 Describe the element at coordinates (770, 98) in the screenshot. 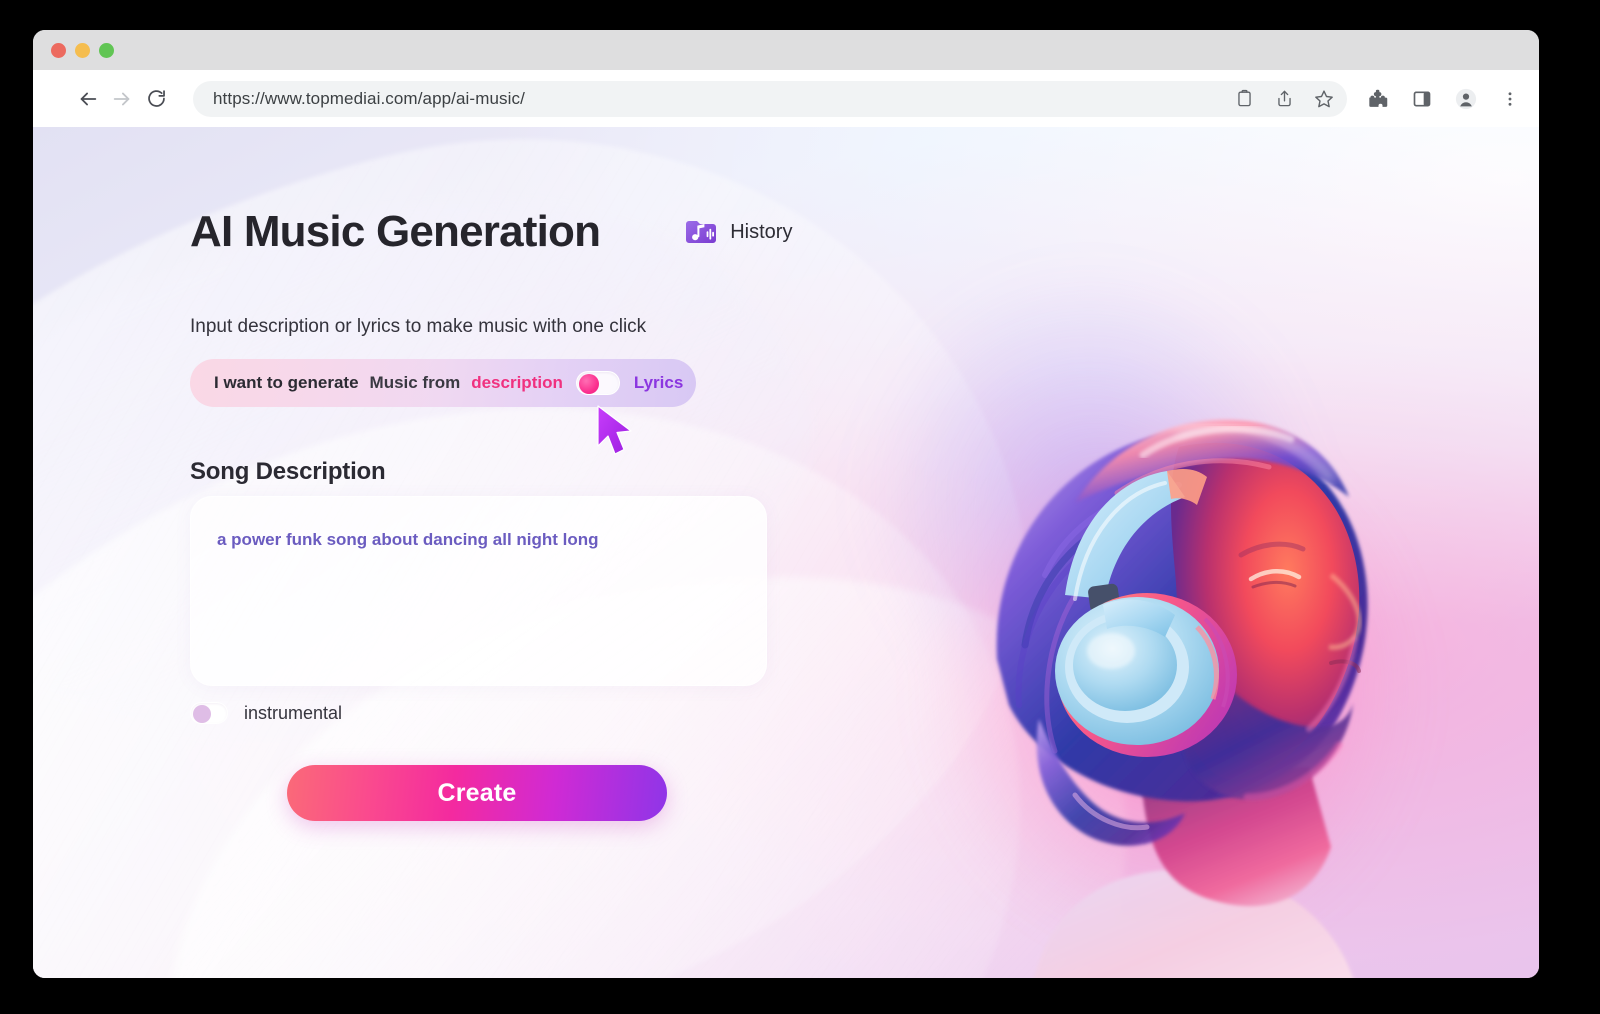

I see `address-bar: https://www.topmediai.com/app/ai-music/` at that location.